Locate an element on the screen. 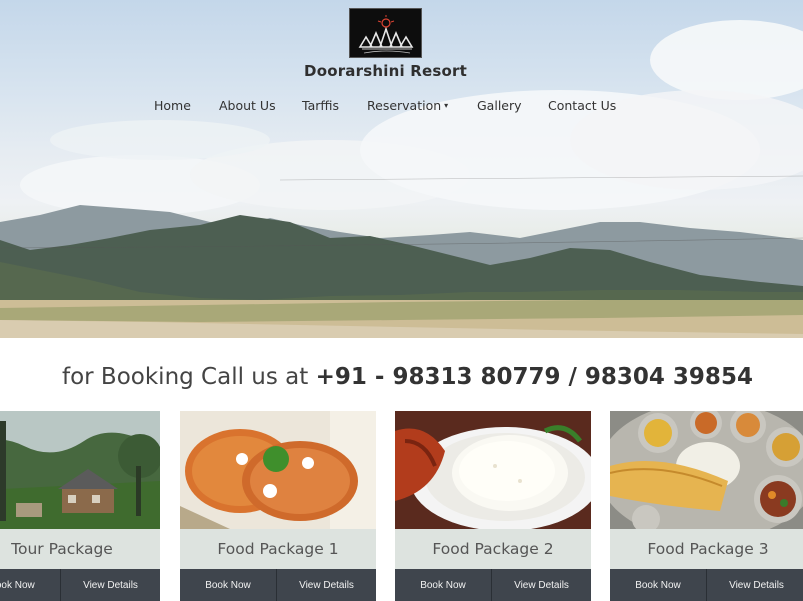 The image size is (803, 601). resort-logo-icon is located at coordinates (386, 34).